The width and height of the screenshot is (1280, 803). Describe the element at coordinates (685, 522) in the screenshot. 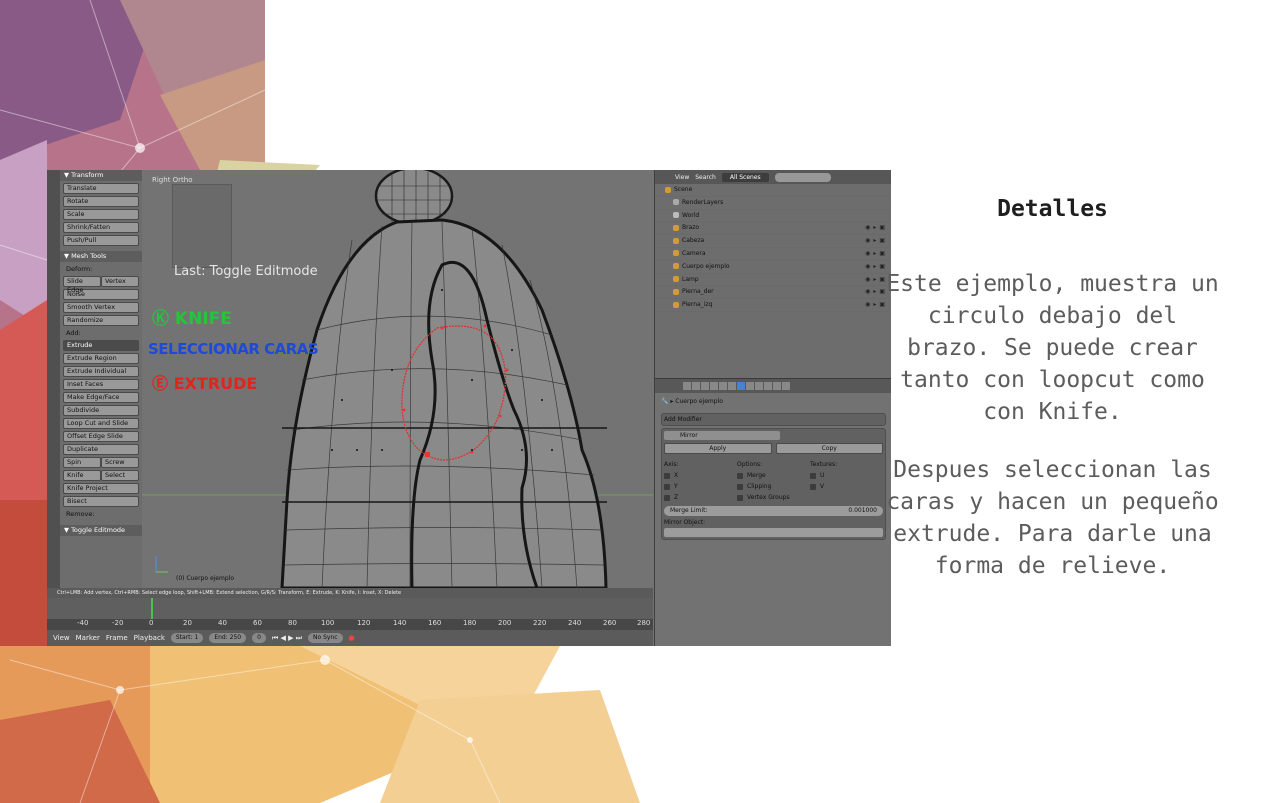

I see `mirror-object-label: Mirror Object:` at that location.